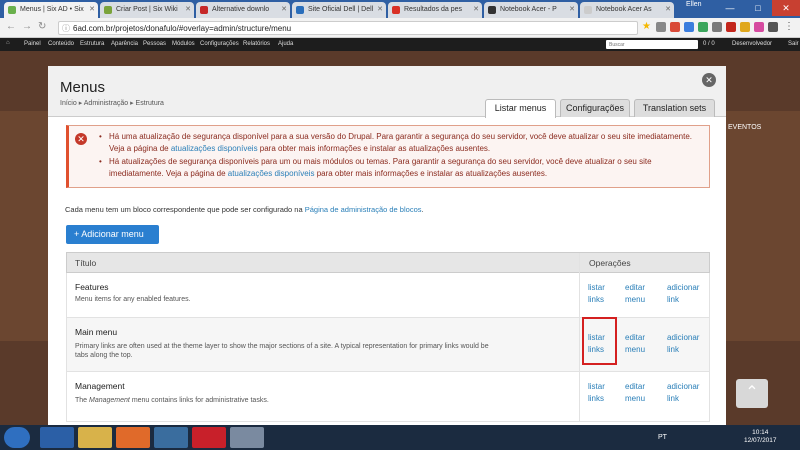 Image resolution: width=800 pixels, height=450 pixels. I want to click on back-icon: ←, so click(11, 26).